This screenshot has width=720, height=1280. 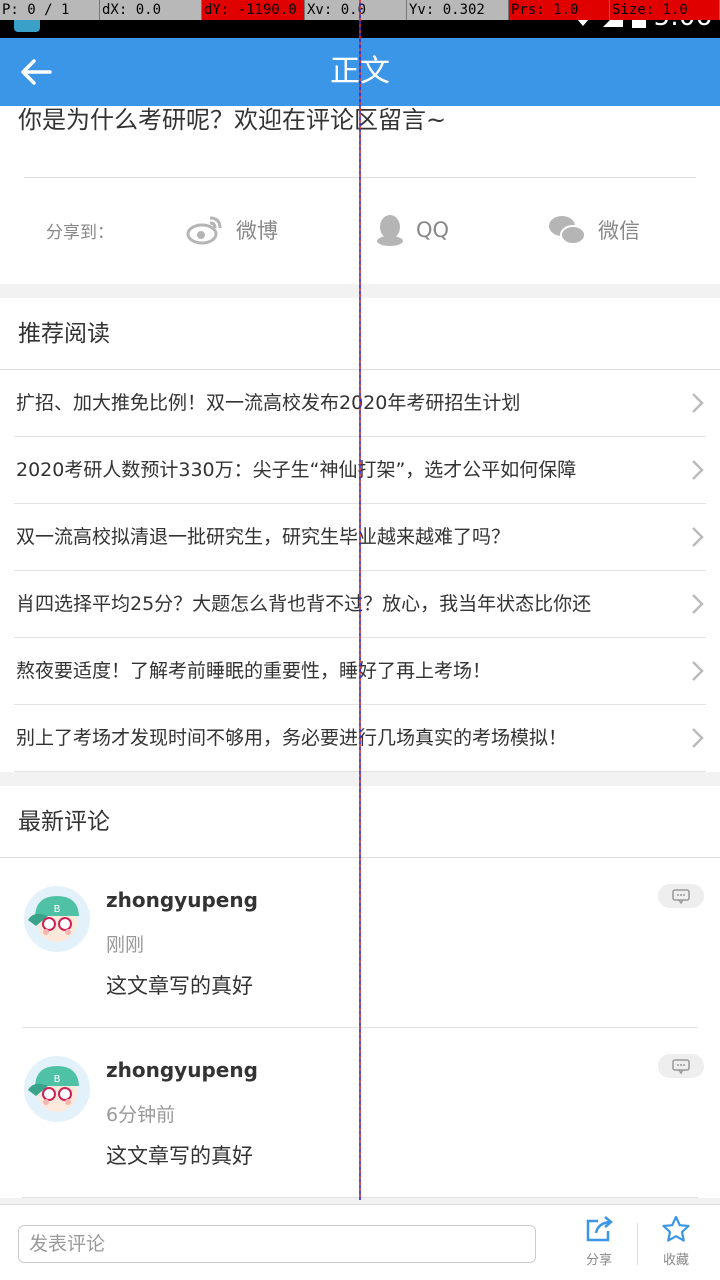 I want to click on back-button, so click(x=36, y=72).